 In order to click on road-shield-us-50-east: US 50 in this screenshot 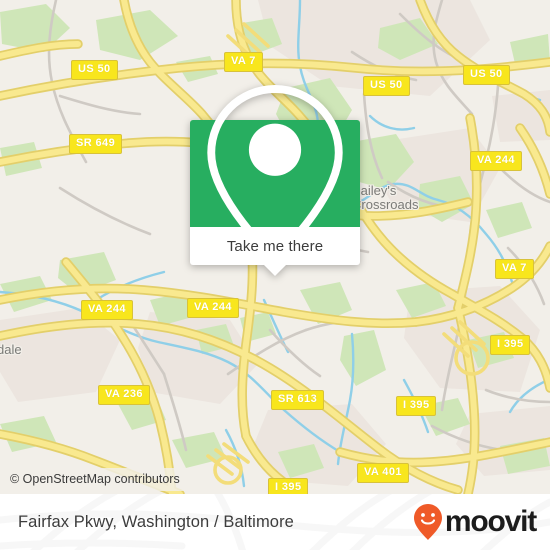, I will do `click(486, 75)`.